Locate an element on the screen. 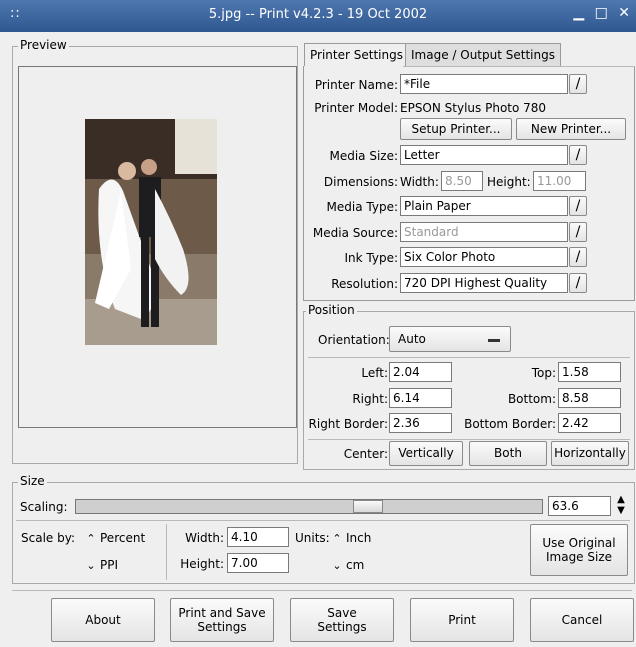 Image resolution: width=636 pixels, height=647 pixels. inch-label: Inch is located at coordinates (359, 538).